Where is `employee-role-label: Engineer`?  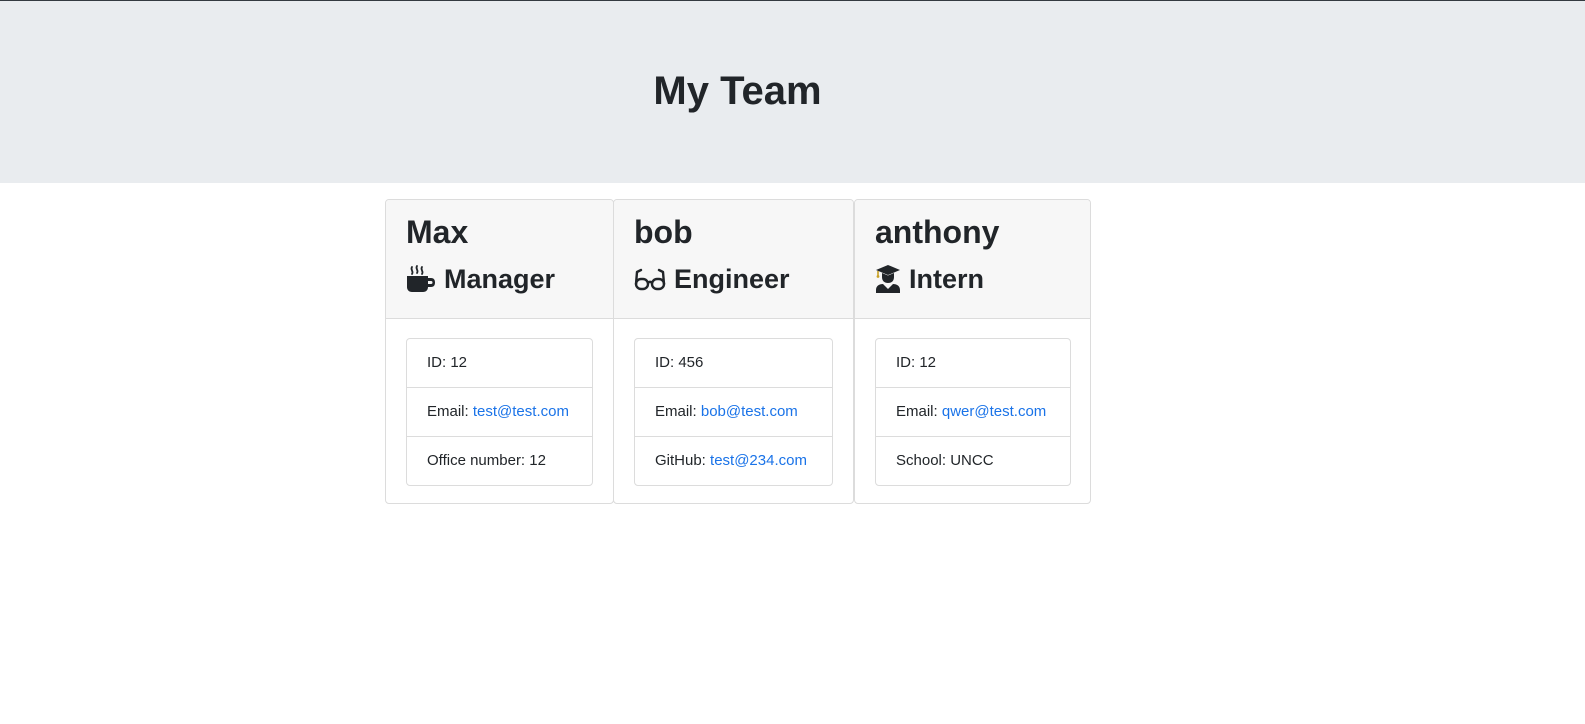 employee-role-label: Engineer is located at coordinates (732, 279).